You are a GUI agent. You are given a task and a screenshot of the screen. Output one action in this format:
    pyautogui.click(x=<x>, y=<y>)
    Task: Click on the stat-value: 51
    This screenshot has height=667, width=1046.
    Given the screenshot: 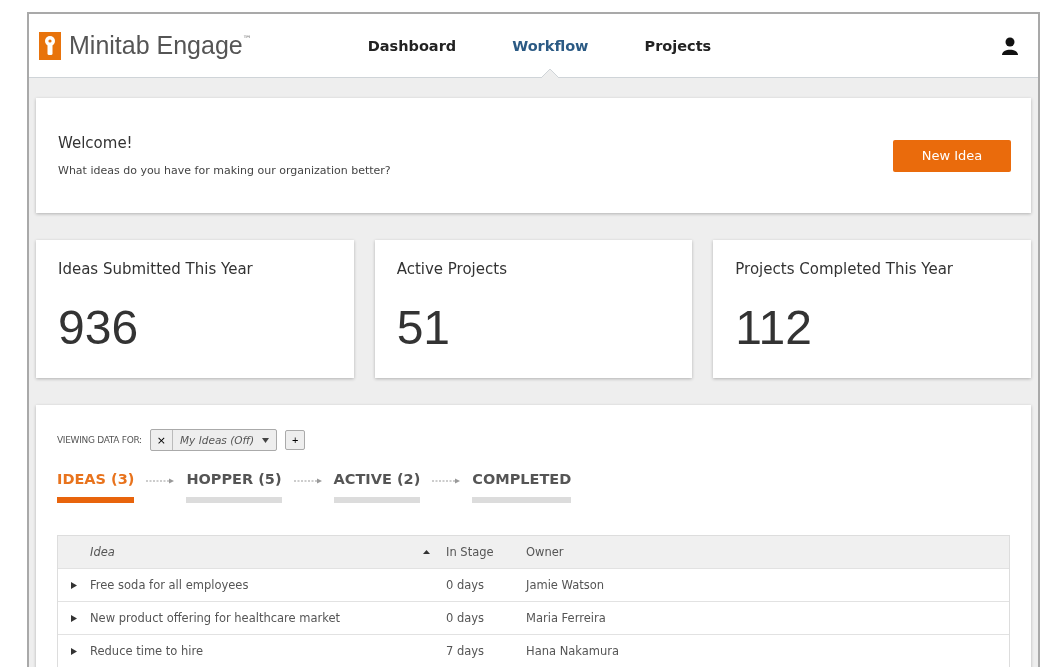 What is the action you would take?
    pyautogui.click(x=424, y=327)
    